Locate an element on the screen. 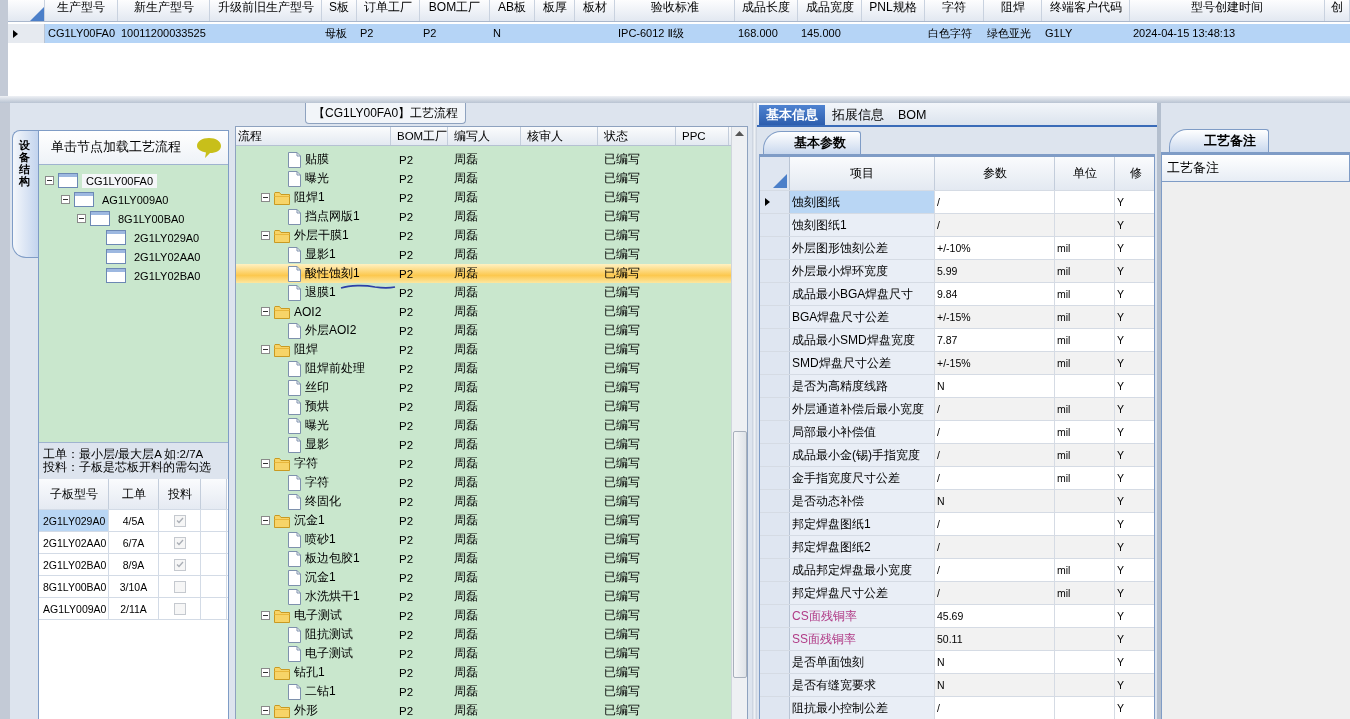  tree-node: AG1LY009A0 is located at coordinates (135, 199).